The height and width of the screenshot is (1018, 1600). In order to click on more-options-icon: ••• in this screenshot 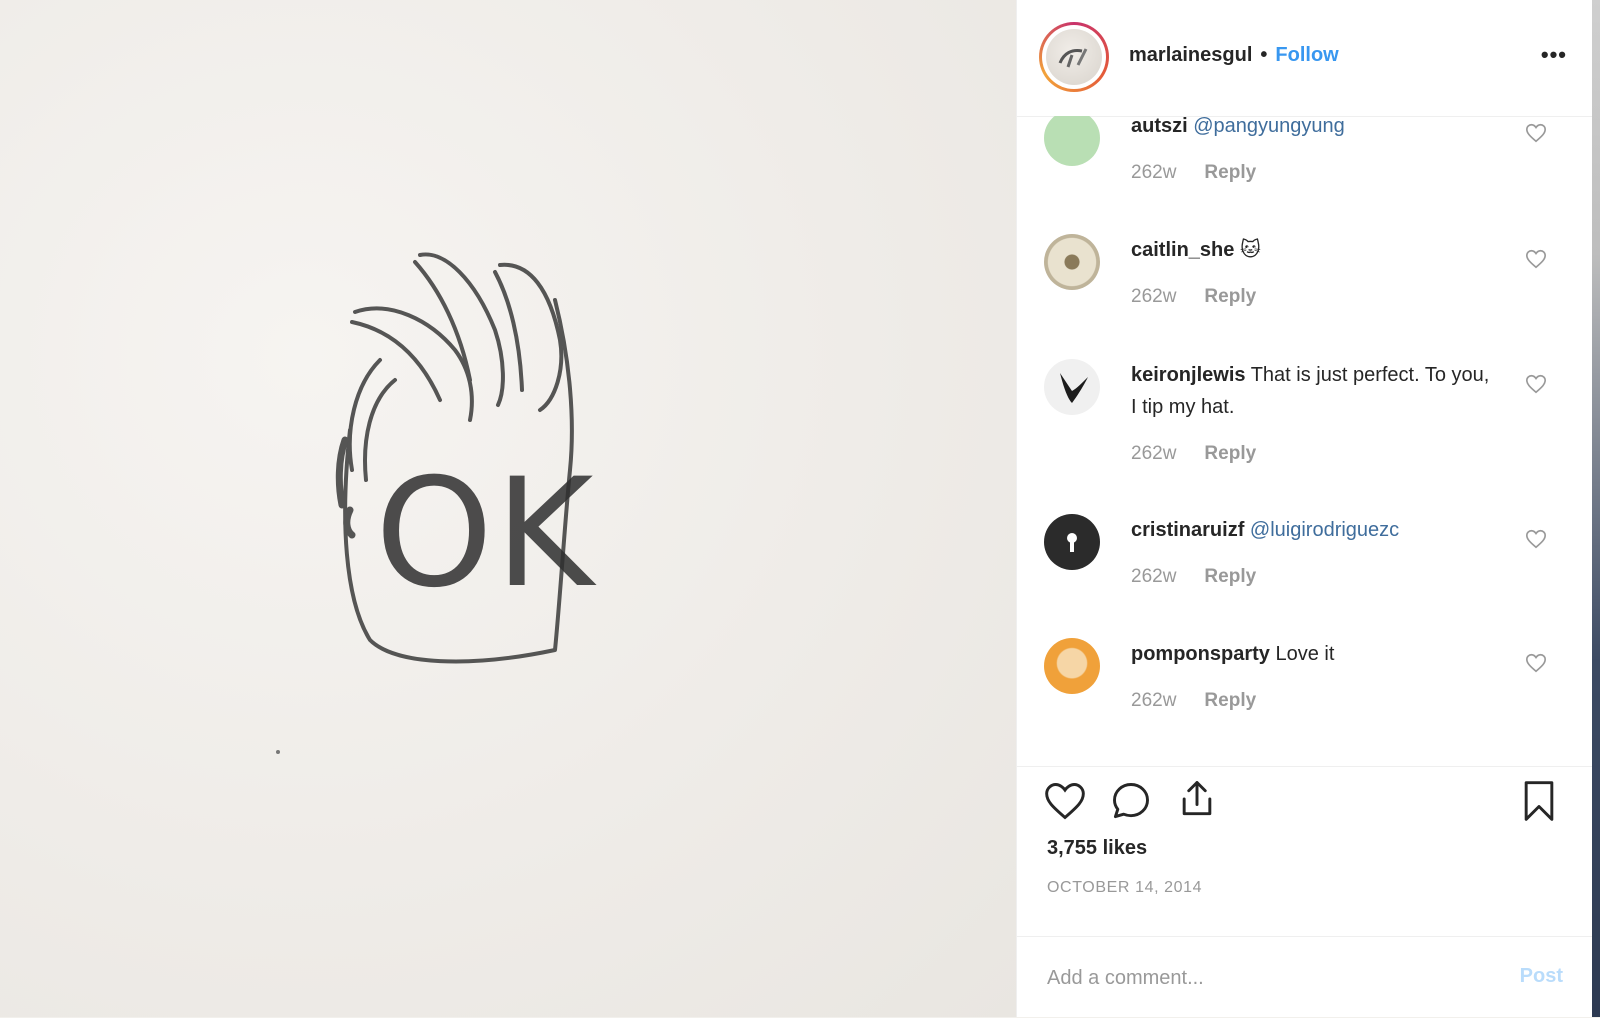, I will do `click(1554, 55)`.